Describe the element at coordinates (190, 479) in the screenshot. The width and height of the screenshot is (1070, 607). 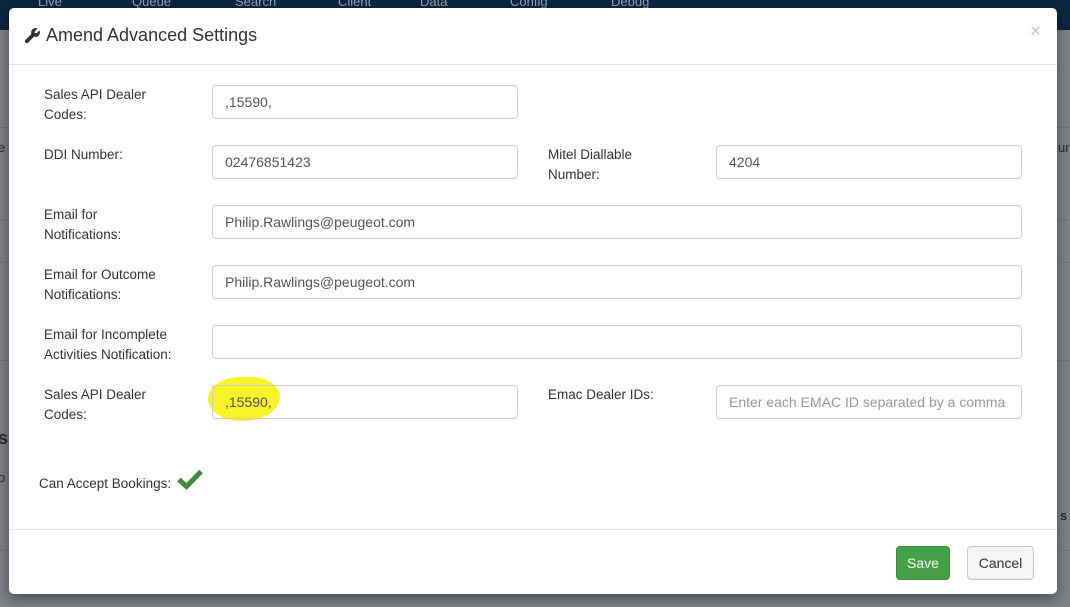
I see `checkmark-icon` at that location.